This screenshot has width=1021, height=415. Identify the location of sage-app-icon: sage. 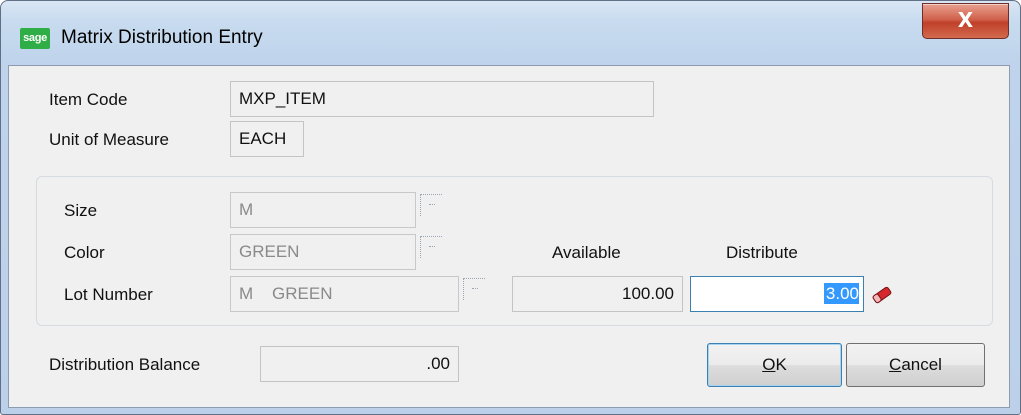
(35, 38).